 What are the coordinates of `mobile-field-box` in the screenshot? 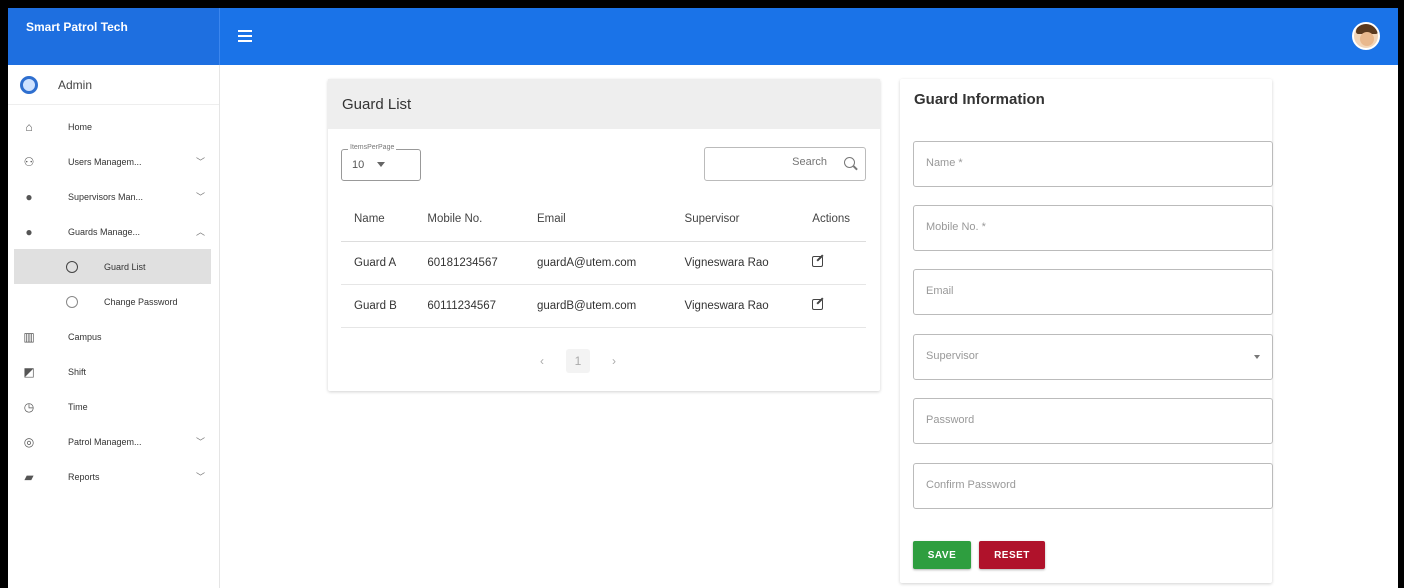 It's located at (1093, 228).